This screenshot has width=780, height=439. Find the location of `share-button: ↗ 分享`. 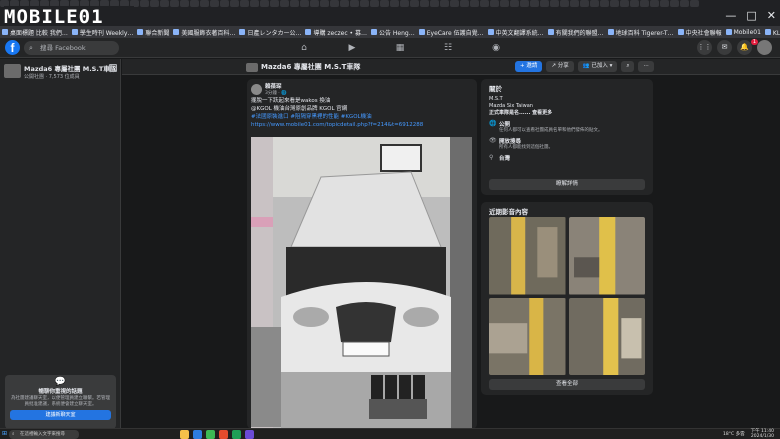

share-button: ↗ 分享 is located at coordinates (560, 66).